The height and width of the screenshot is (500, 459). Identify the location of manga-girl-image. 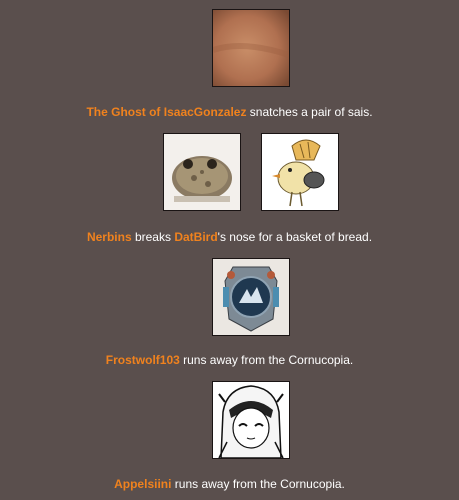
(251, 420).